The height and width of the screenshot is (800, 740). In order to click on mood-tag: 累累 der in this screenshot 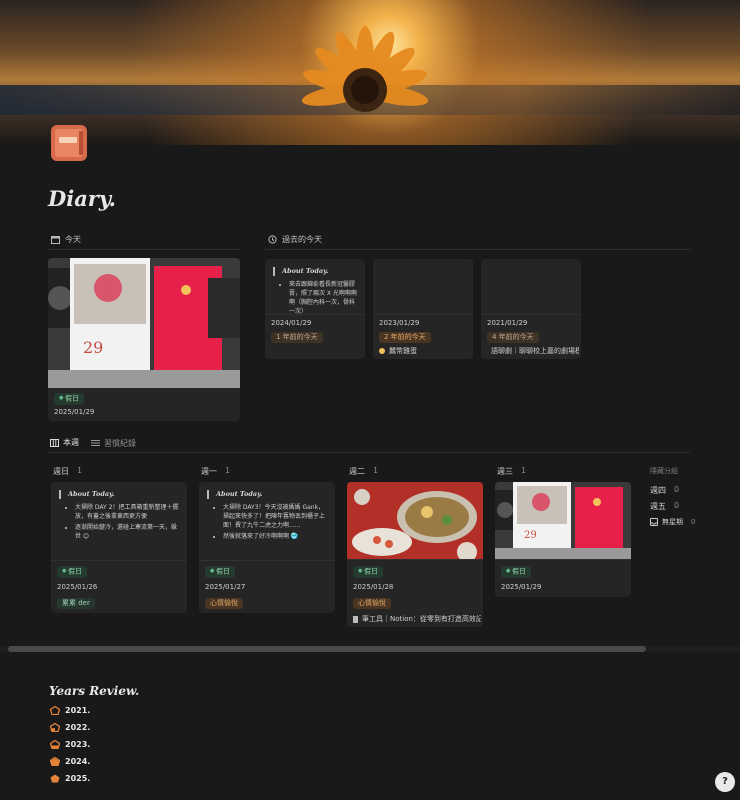, I will do `click(76, 603)`.